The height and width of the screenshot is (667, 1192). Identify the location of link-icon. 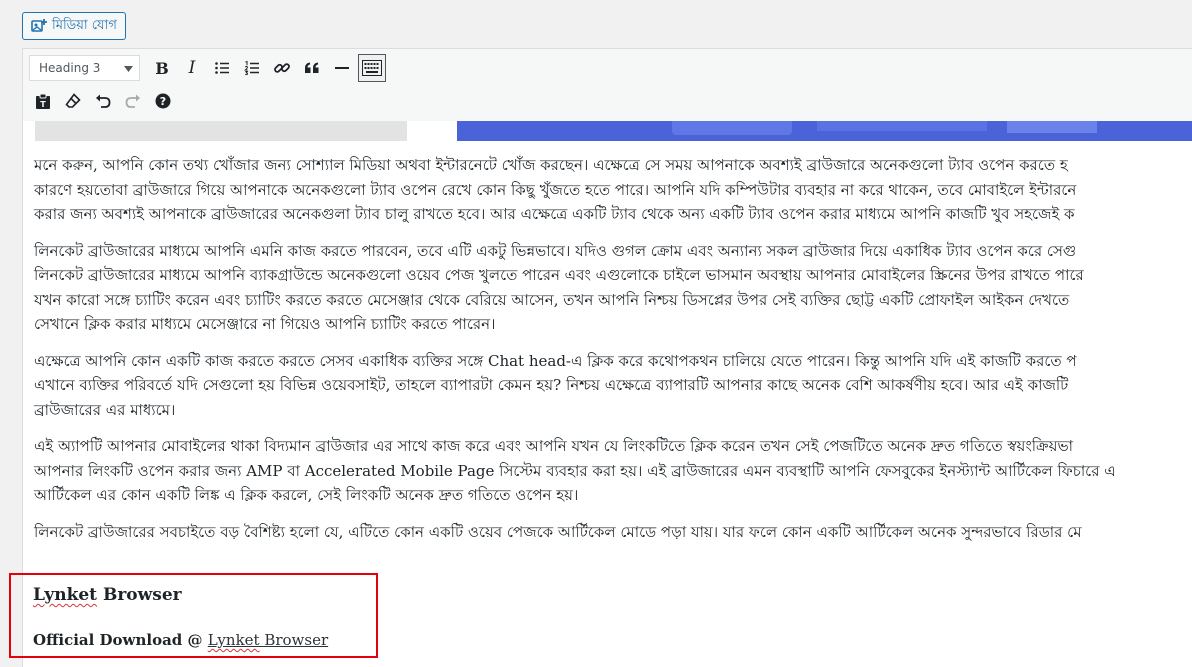
(282, 68).